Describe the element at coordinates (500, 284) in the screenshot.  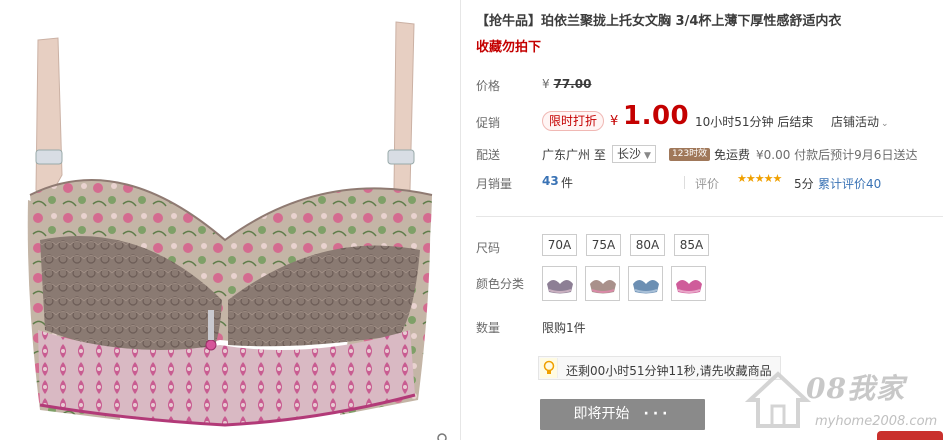
I see `color-label: 颜色分类` at that location.